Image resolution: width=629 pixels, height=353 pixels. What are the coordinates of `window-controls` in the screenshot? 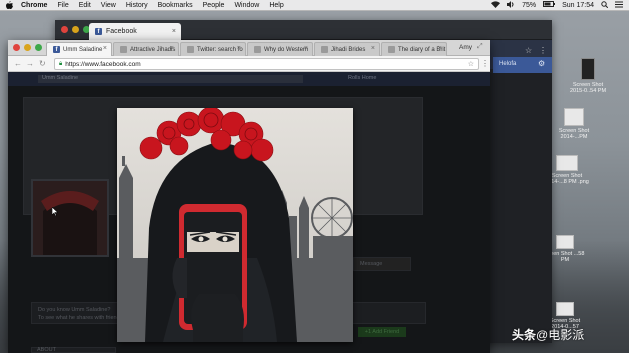 It's located at (27, 47).